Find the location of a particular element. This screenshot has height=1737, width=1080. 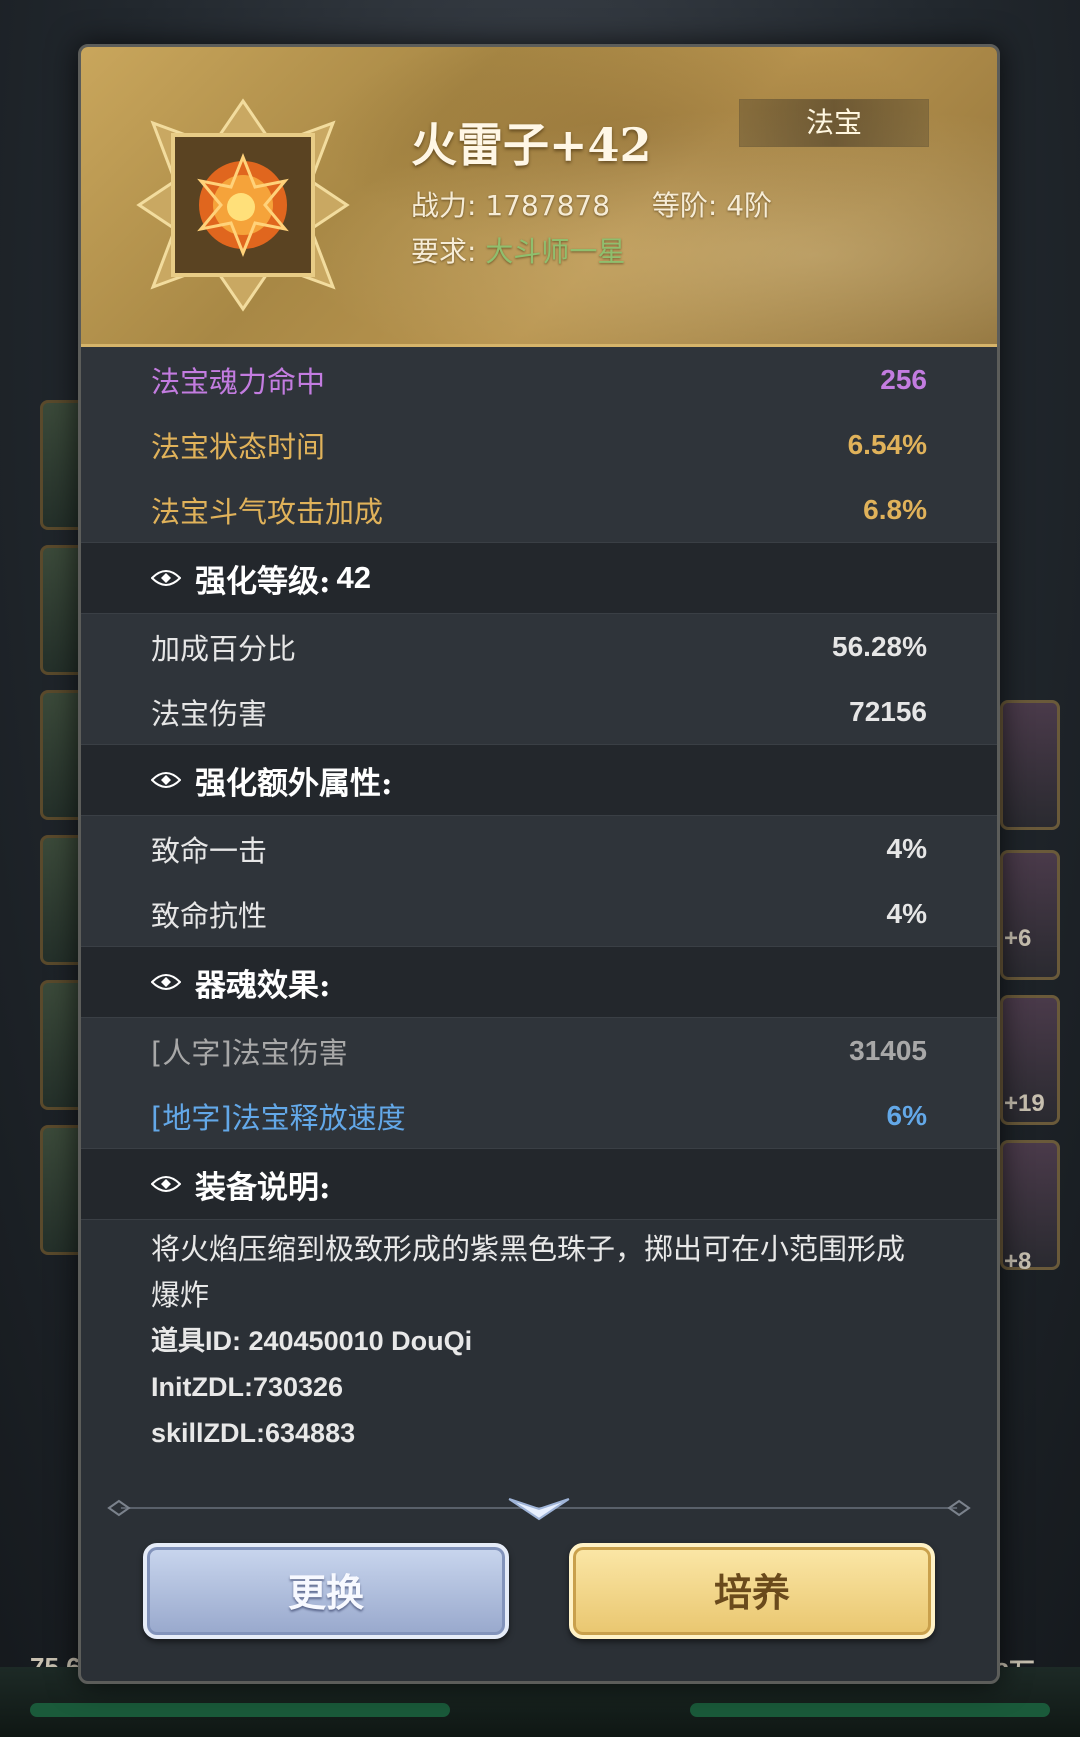

description-header: 装备说明: is located at coordinates (539, 1184).